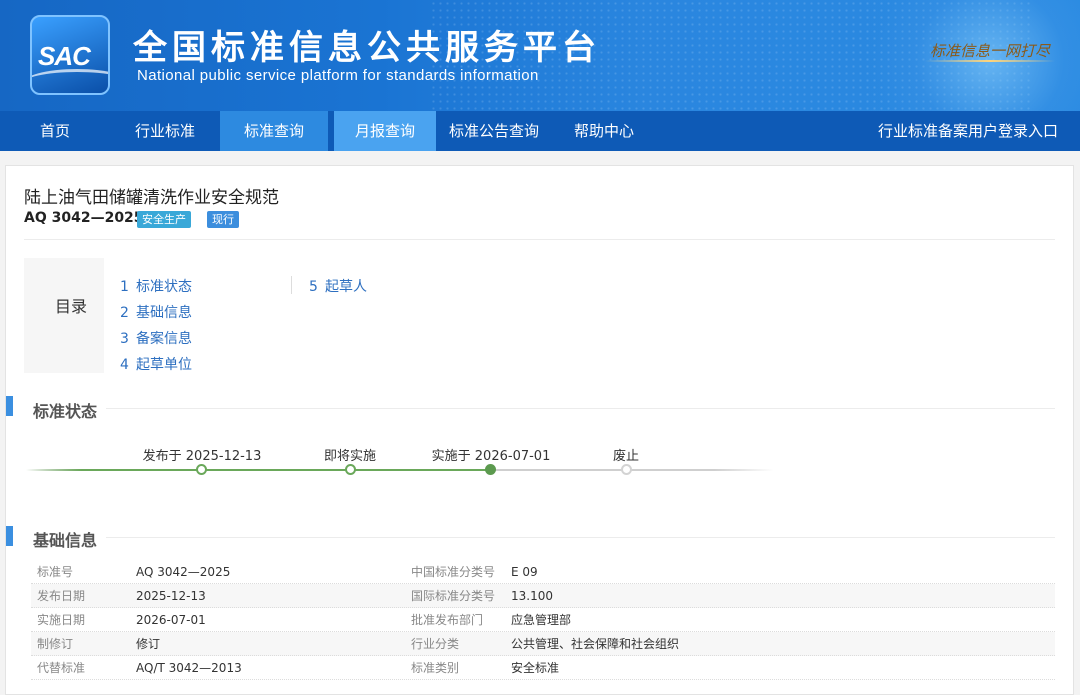  Describe the element at coordinates (491, 456) in the screenshot. I see `timeline-label-implemented: 实施于 2026-07-01` at that location.